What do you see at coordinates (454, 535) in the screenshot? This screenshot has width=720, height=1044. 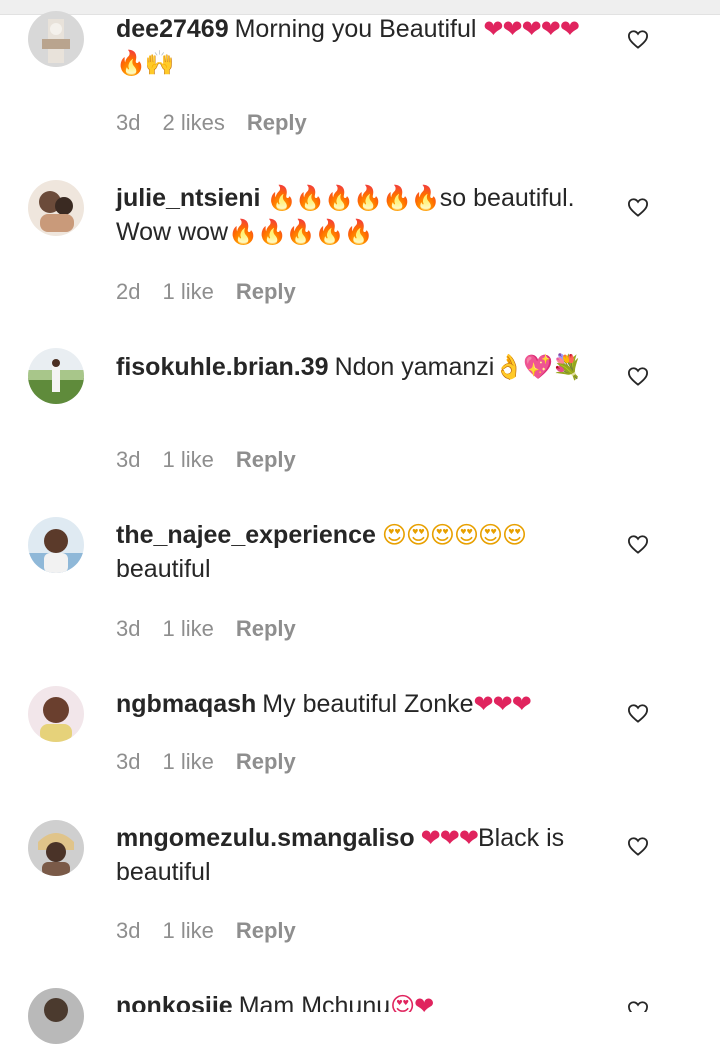 I see `comment-emoji: 😍😍😍😍😍😍` at bounding box center [454, 535].